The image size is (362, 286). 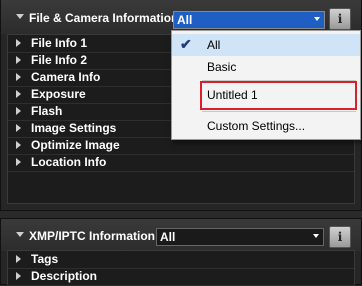 What do you see at coordinates (181, 260) in the screenshot?
I see `section-row-tags: Tags` at bounding box center [181, 260].